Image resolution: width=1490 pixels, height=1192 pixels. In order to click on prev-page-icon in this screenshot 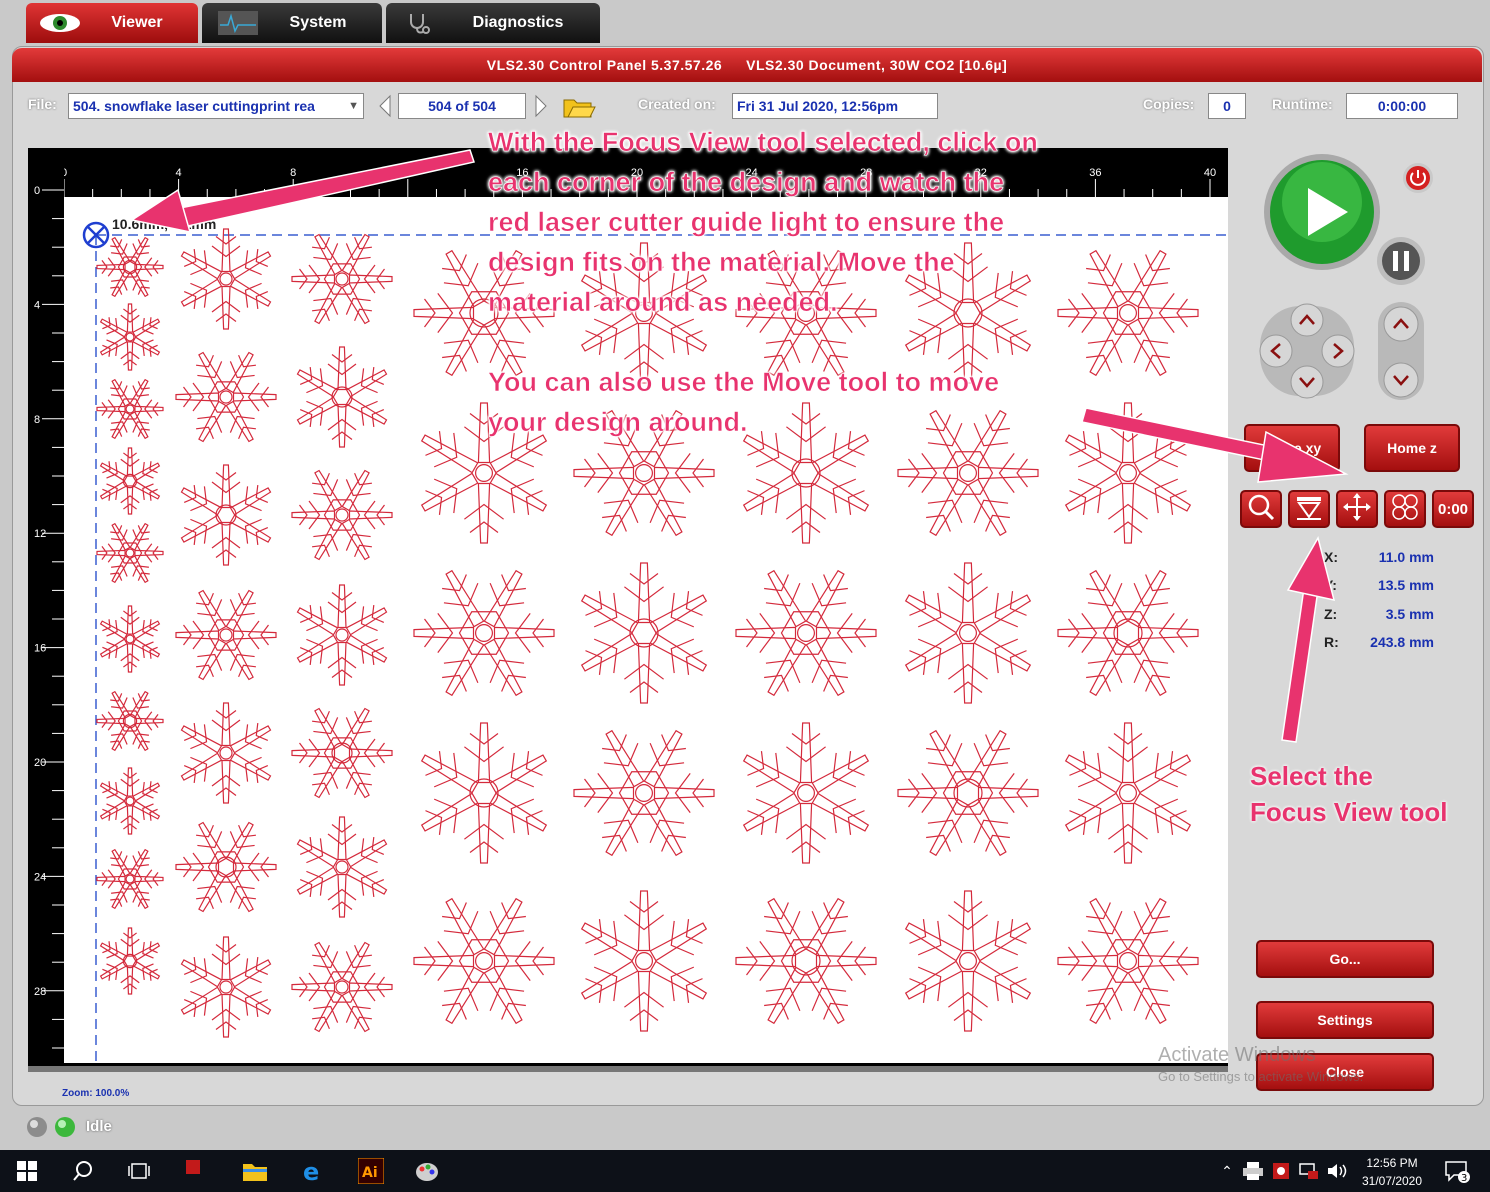, I will do `click(385, 108)`.